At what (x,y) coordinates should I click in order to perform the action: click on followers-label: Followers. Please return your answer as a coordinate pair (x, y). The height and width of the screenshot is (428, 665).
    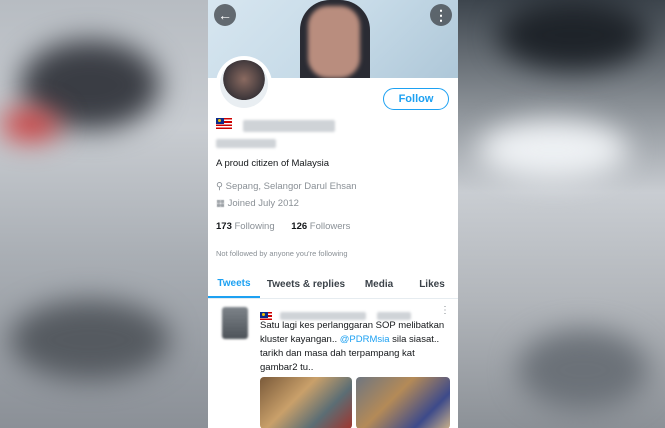
    Looking at the image, I should click on (330, 226).